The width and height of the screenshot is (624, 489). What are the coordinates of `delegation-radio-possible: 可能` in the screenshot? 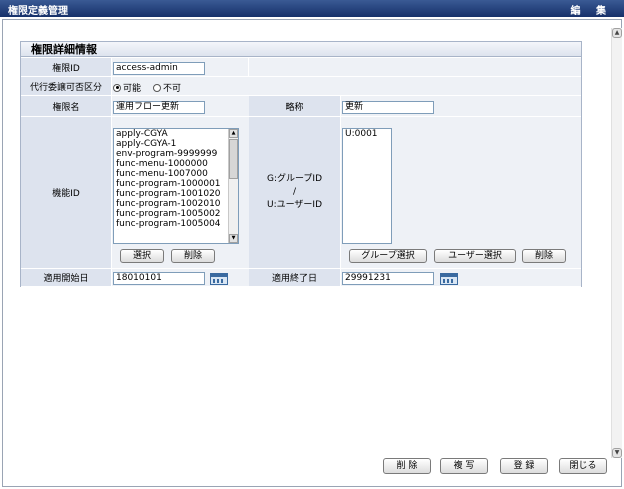 It's located at (127, 87).